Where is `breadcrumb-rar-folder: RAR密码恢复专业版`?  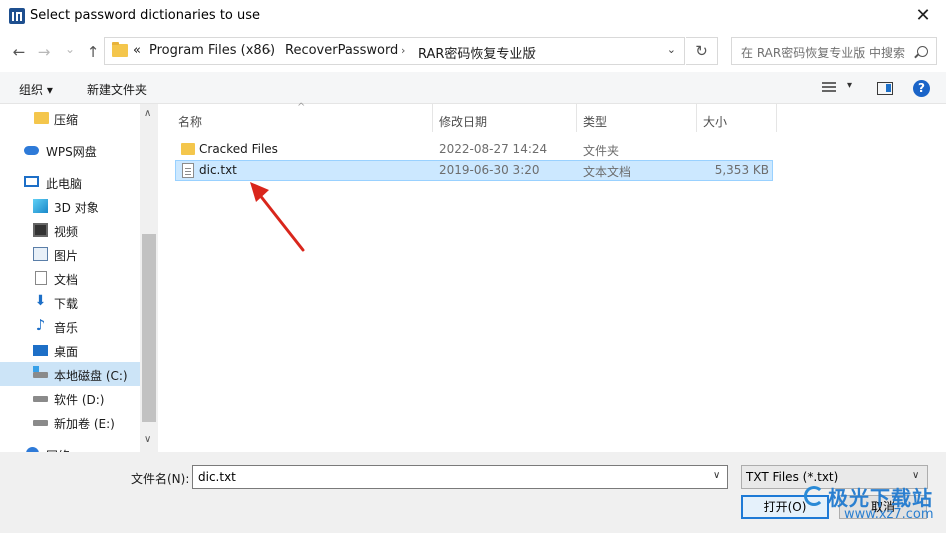 breadcrumb-rar-folder: RAR密码恢复专业版 is located at coordinates (476, 52).